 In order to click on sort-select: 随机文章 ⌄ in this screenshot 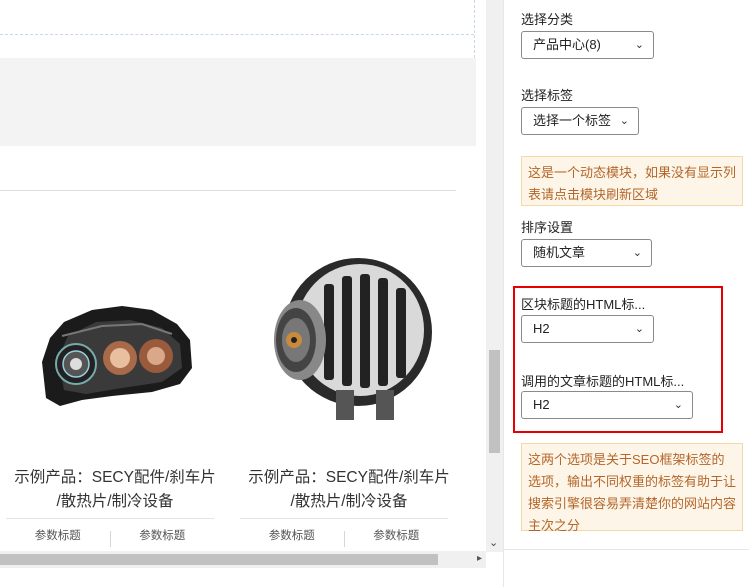, I will do `click(586, 253)`.